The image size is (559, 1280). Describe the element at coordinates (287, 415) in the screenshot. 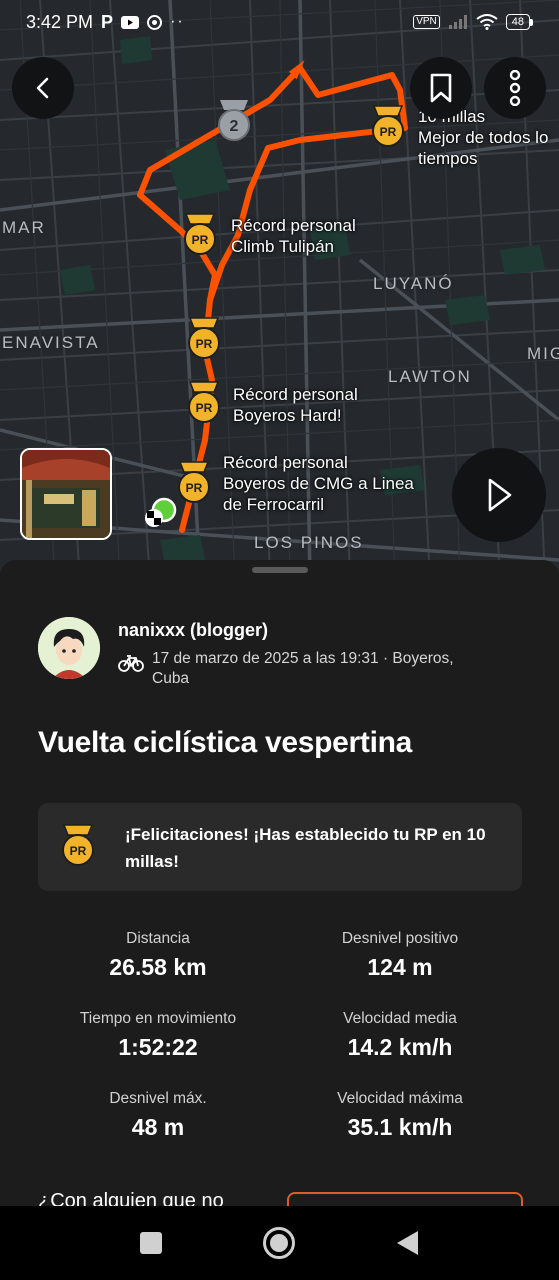

I see `pr-label-line: Boyeros Hard!` at that location.